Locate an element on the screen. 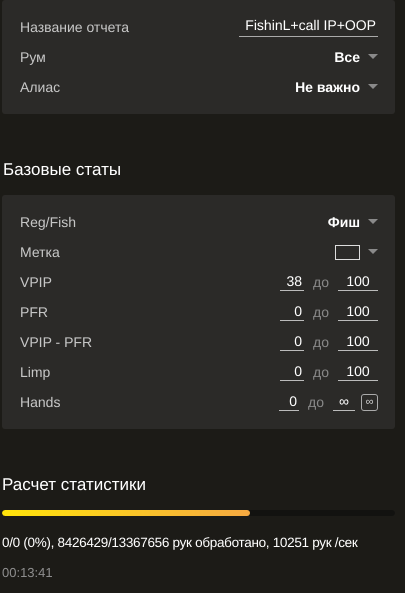 The width and height of the screenshot is (405, 593). field-label: VPIP - PFR is located at coordinates (56, 342).